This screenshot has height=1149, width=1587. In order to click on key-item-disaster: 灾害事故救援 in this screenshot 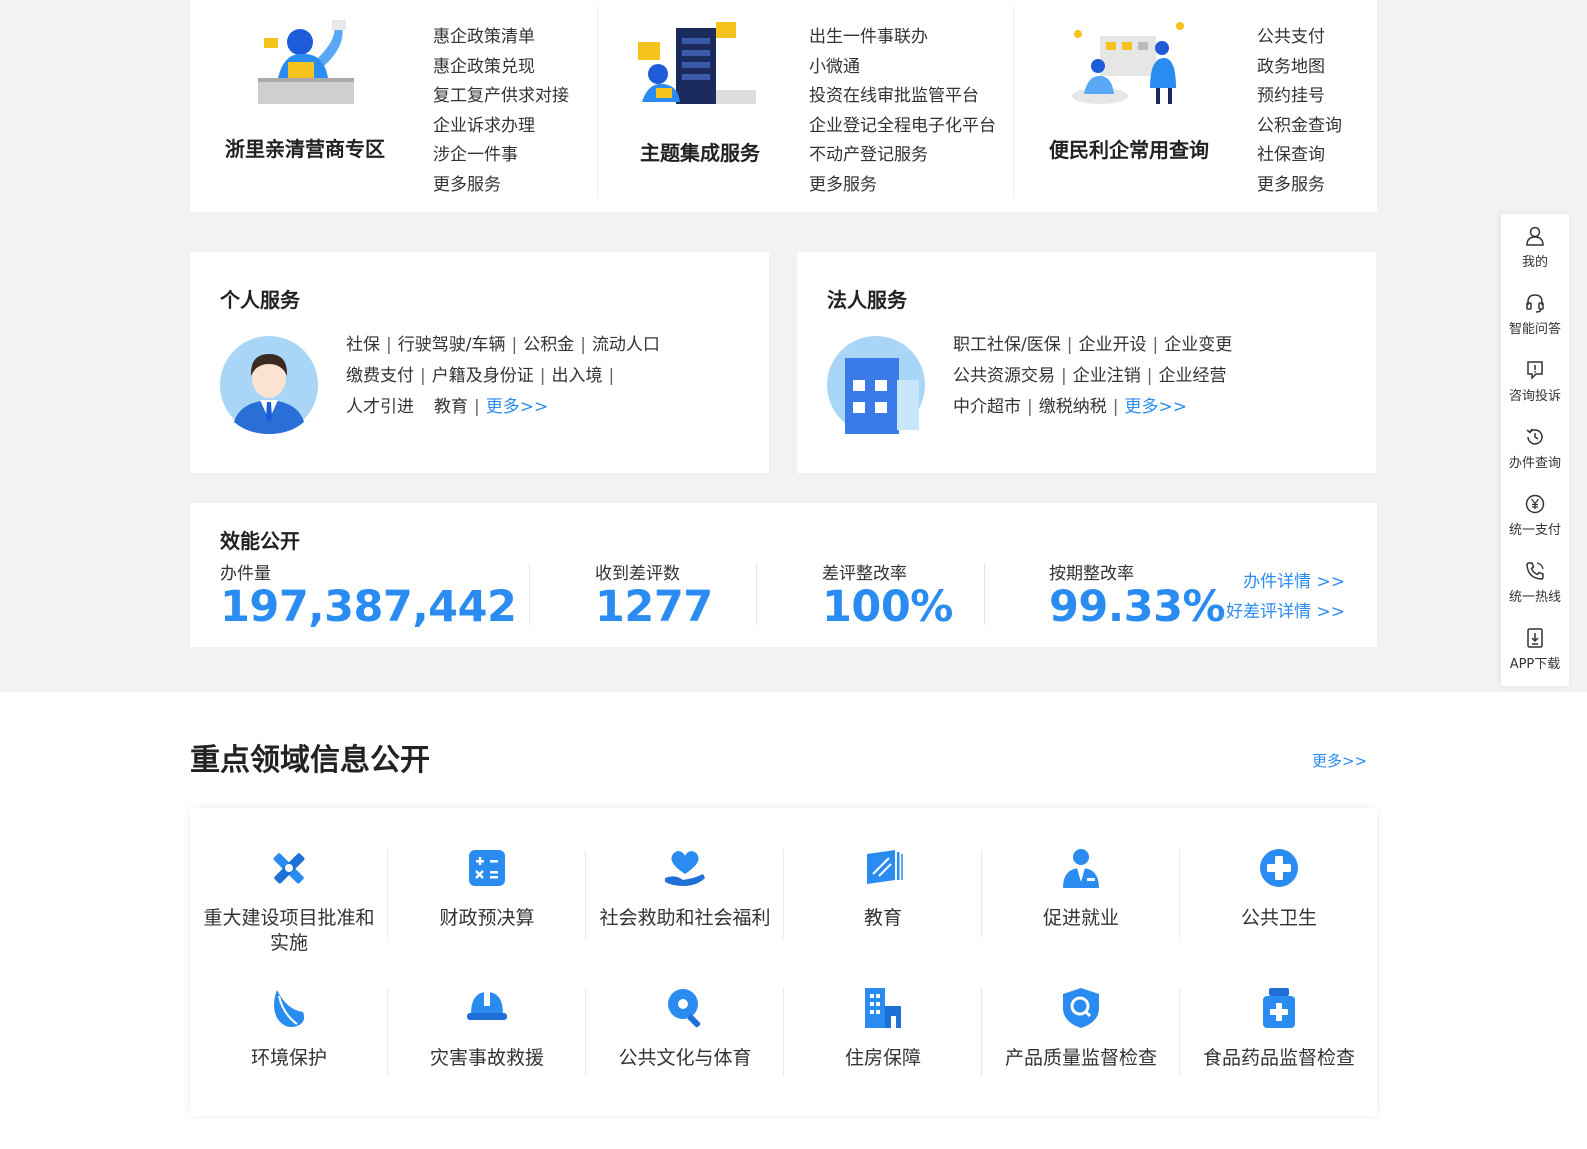, I will do `click(487, 1028)`.